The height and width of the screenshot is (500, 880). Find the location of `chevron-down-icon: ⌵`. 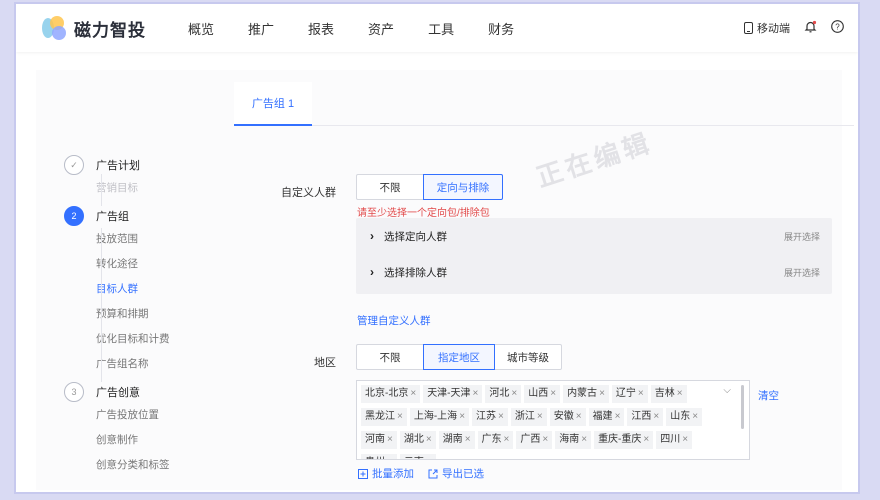

chevron-down-icon: ⌵ is located at coordinates (727, 390).